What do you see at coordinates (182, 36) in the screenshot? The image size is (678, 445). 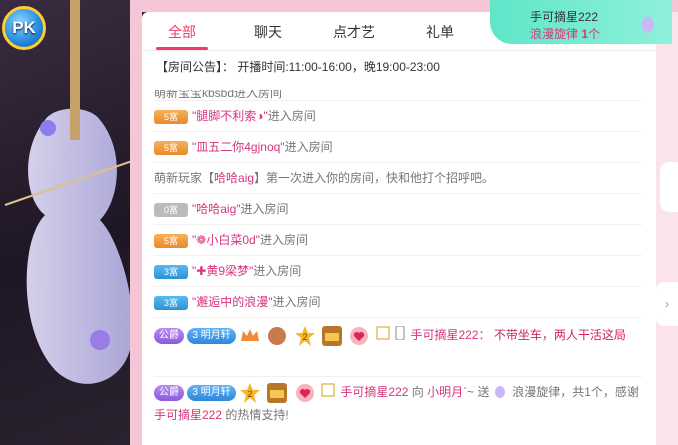 I see `tab-all: 全部` at bounding box center [182, 36].